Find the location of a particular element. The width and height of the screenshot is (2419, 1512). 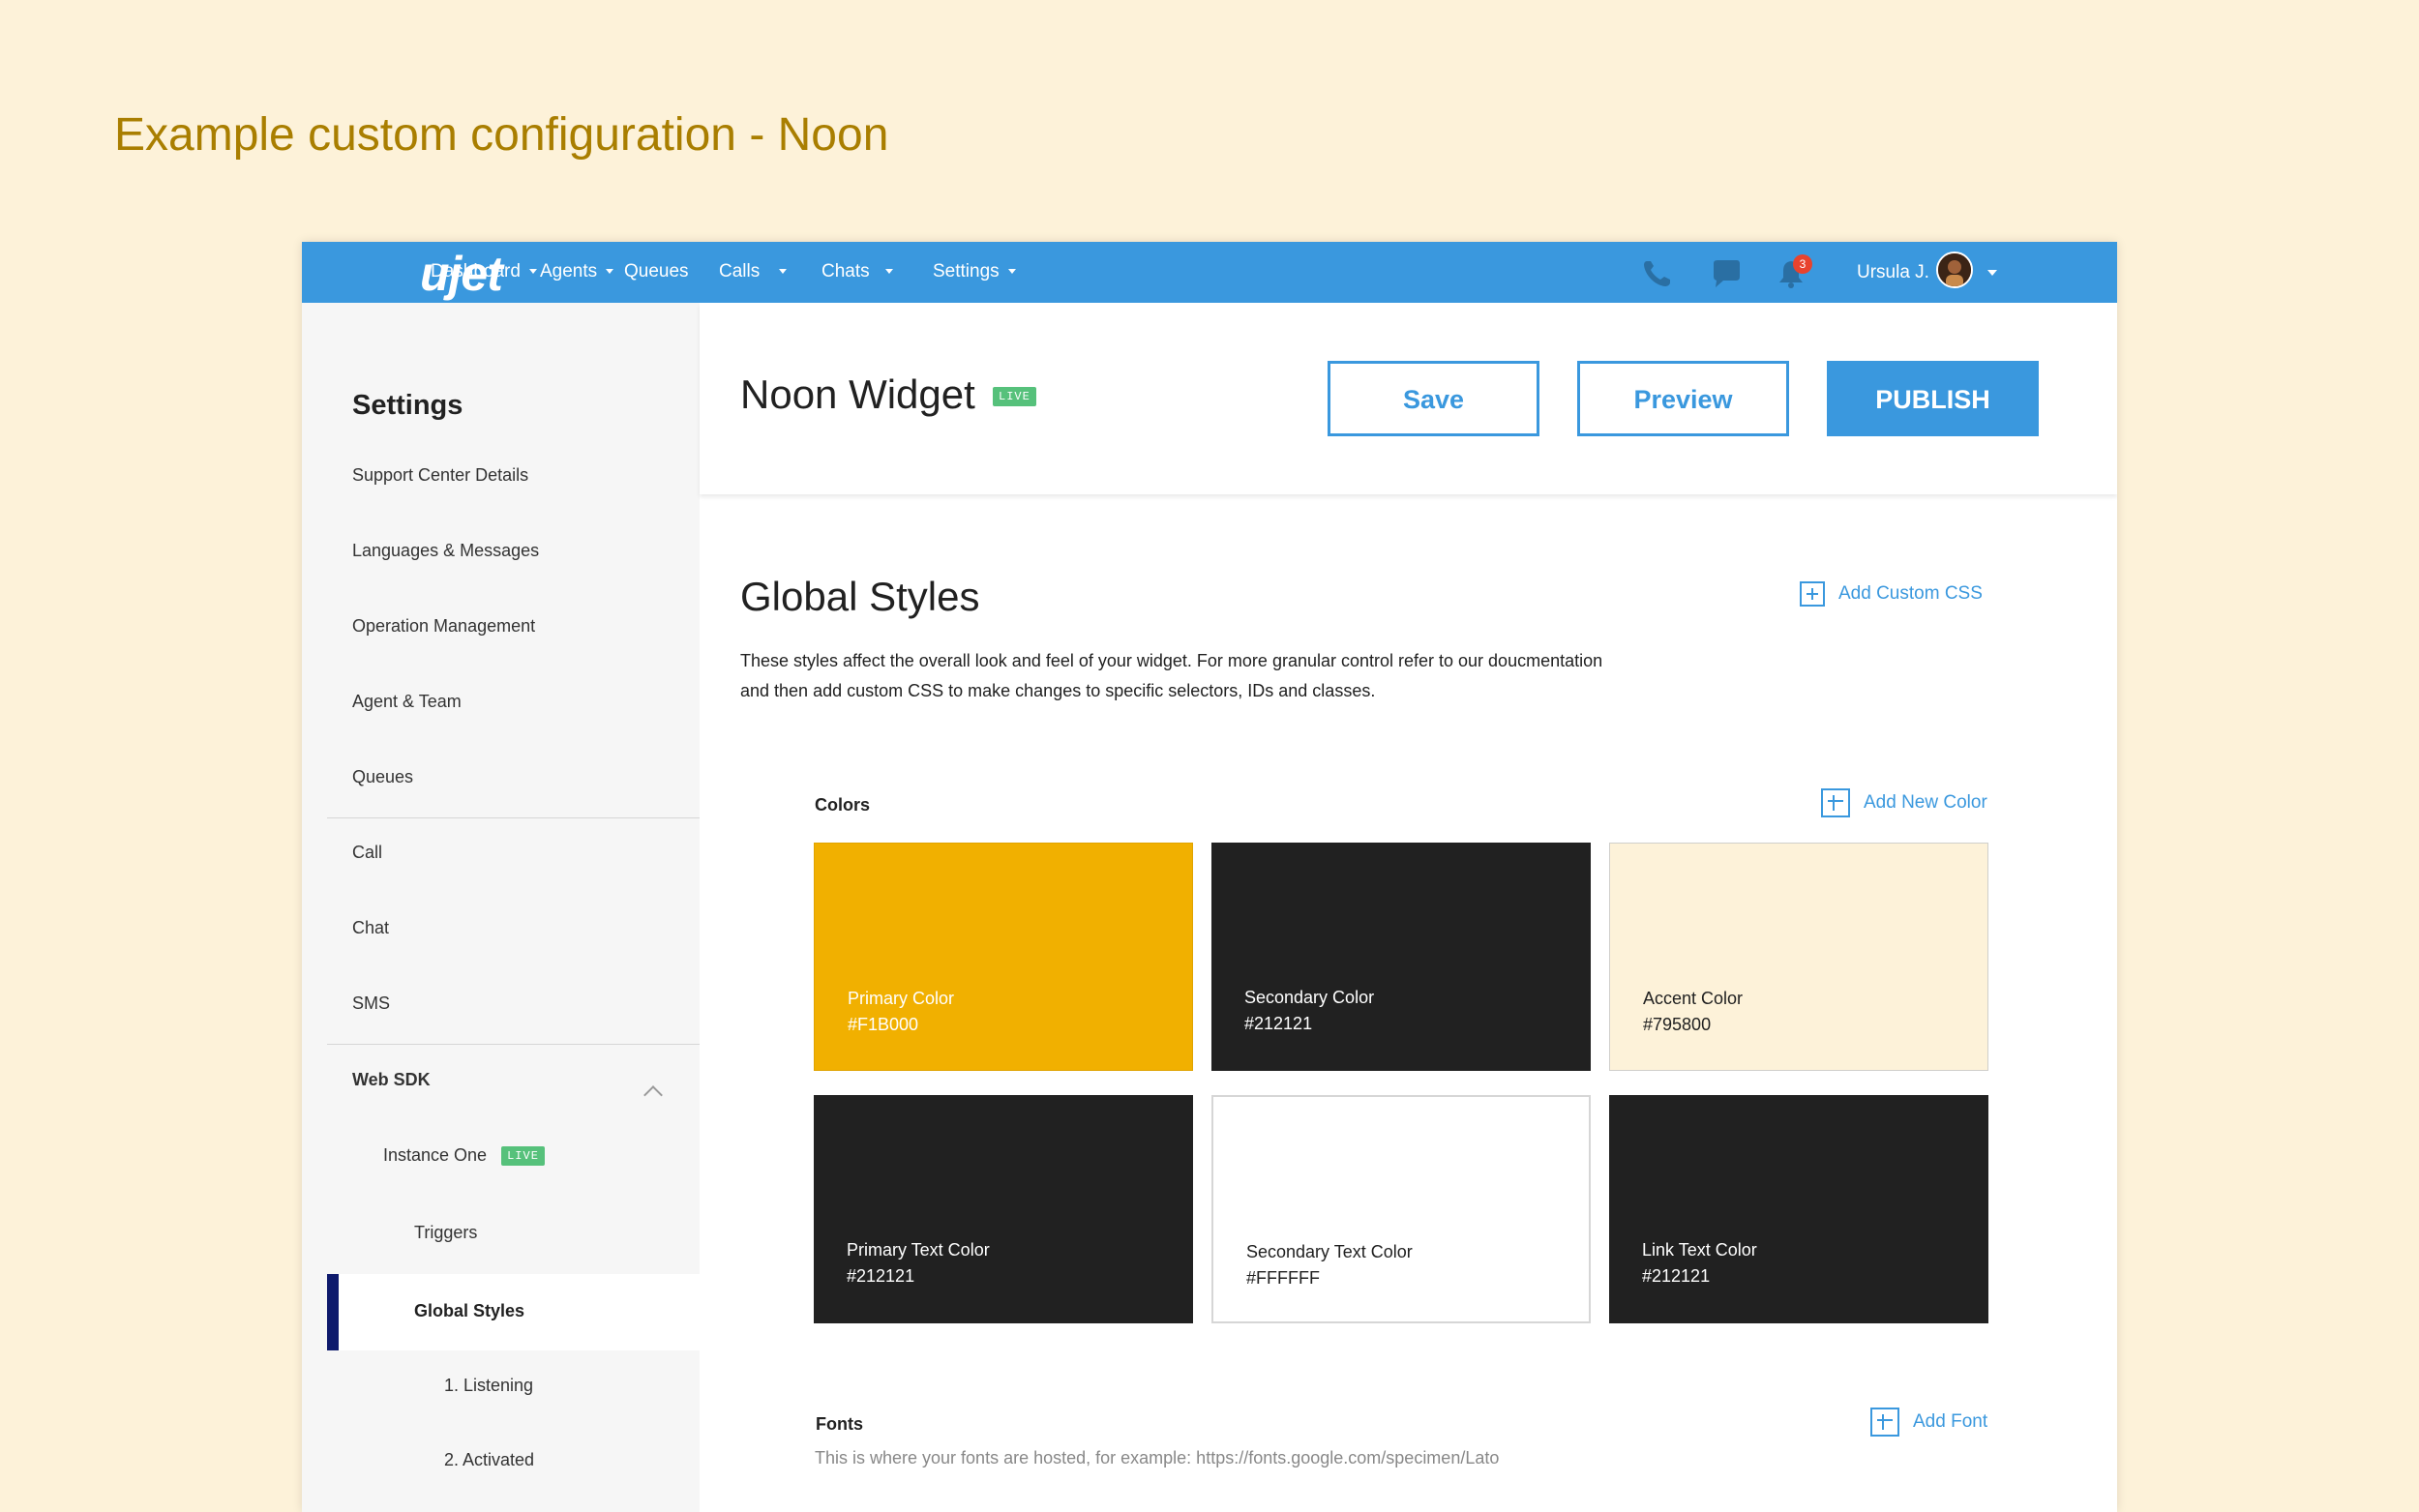

sidebar-item-web-sdk: Web SDK is located at coordinates (392, 1080).